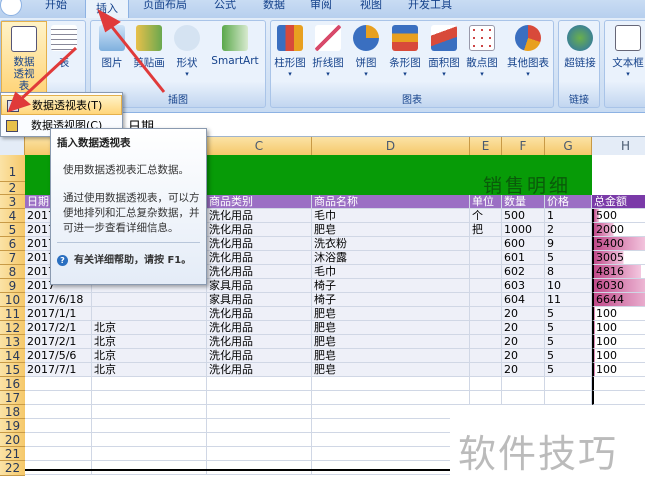  I want to click on arrowhead-icon, so click(109, 20).